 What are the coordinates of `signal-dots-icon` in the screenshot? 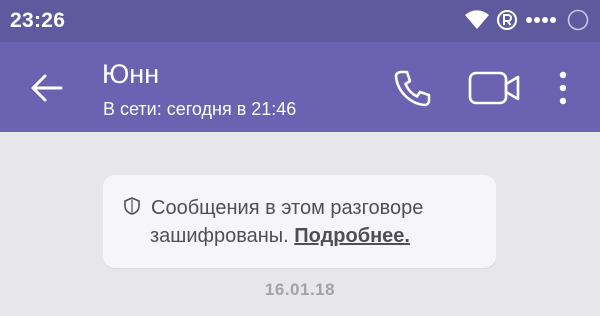 It's located at (541, 20).